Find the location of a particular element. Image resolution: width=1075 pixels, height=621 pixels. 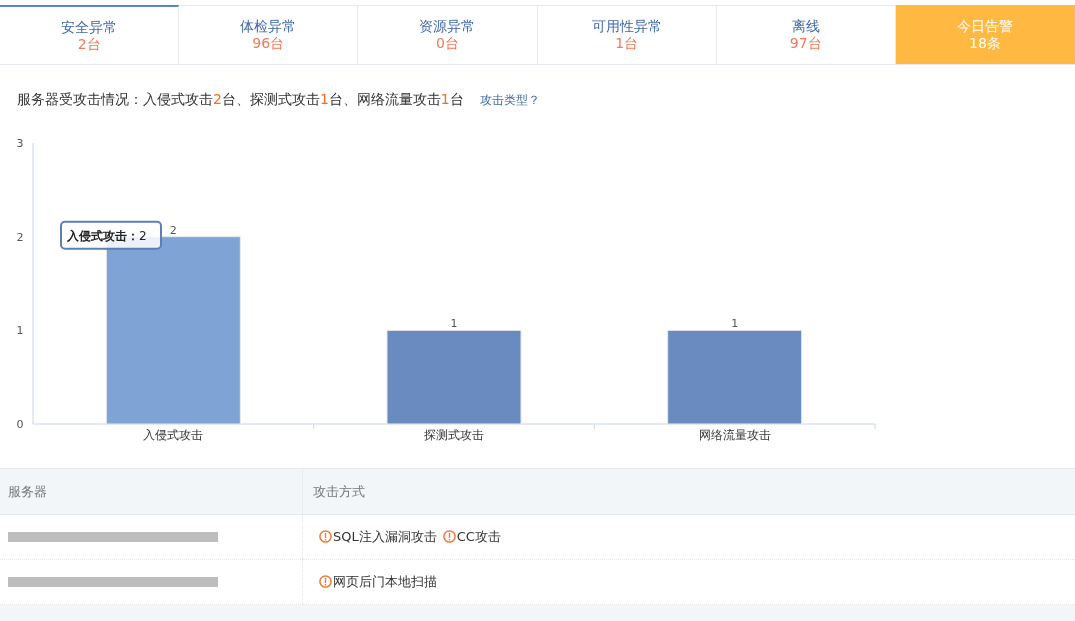

tab: 离线 97台 is located at coordinates (806, 34).